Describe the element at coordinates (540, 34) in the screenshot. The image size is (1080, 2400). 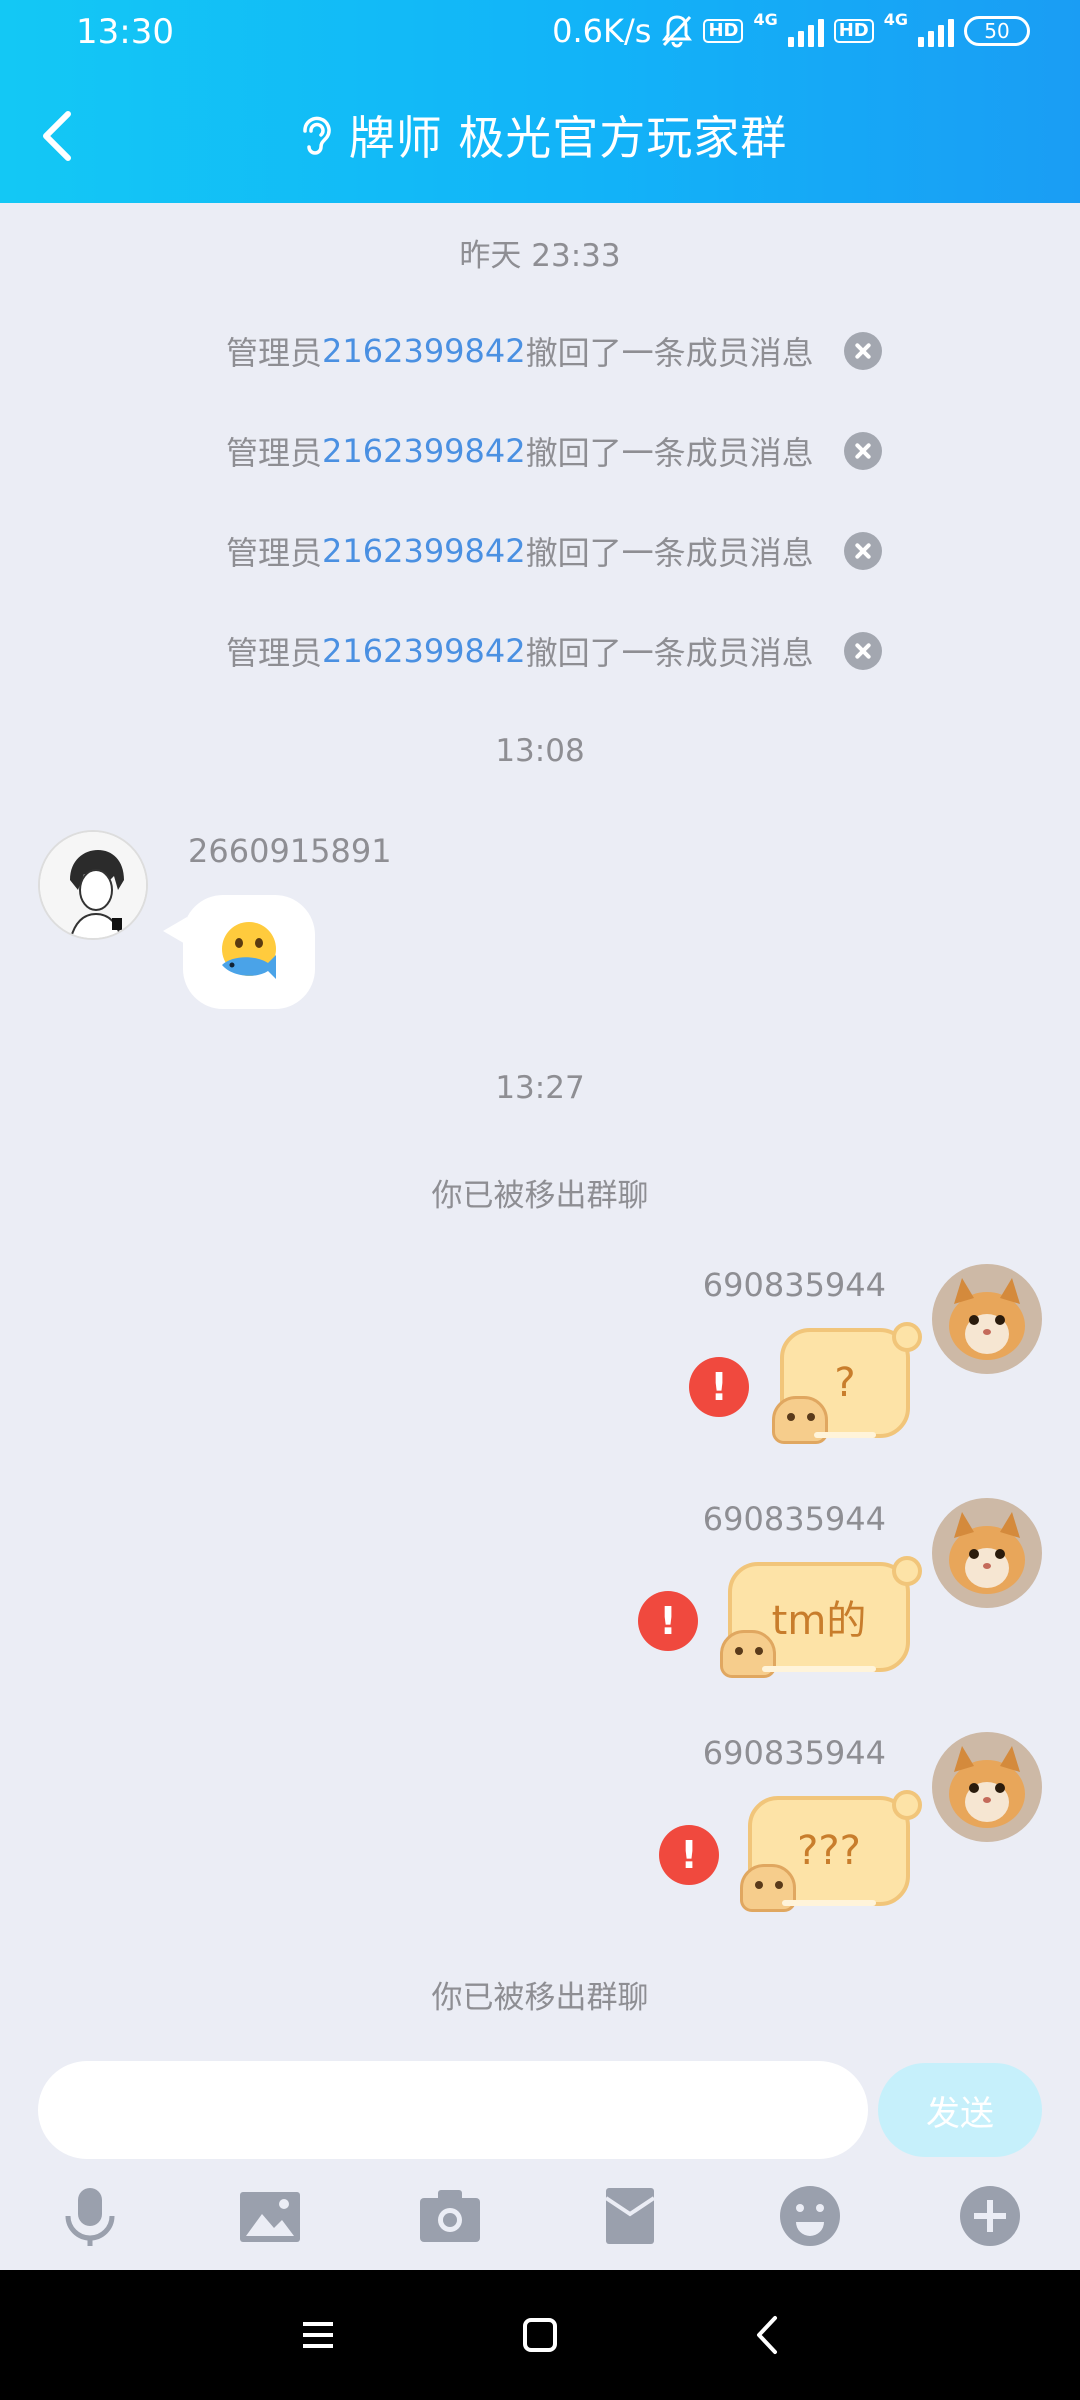
I see `status-bar: 13:30 0.6K/s HD 4G HD 4G 50` at that location.